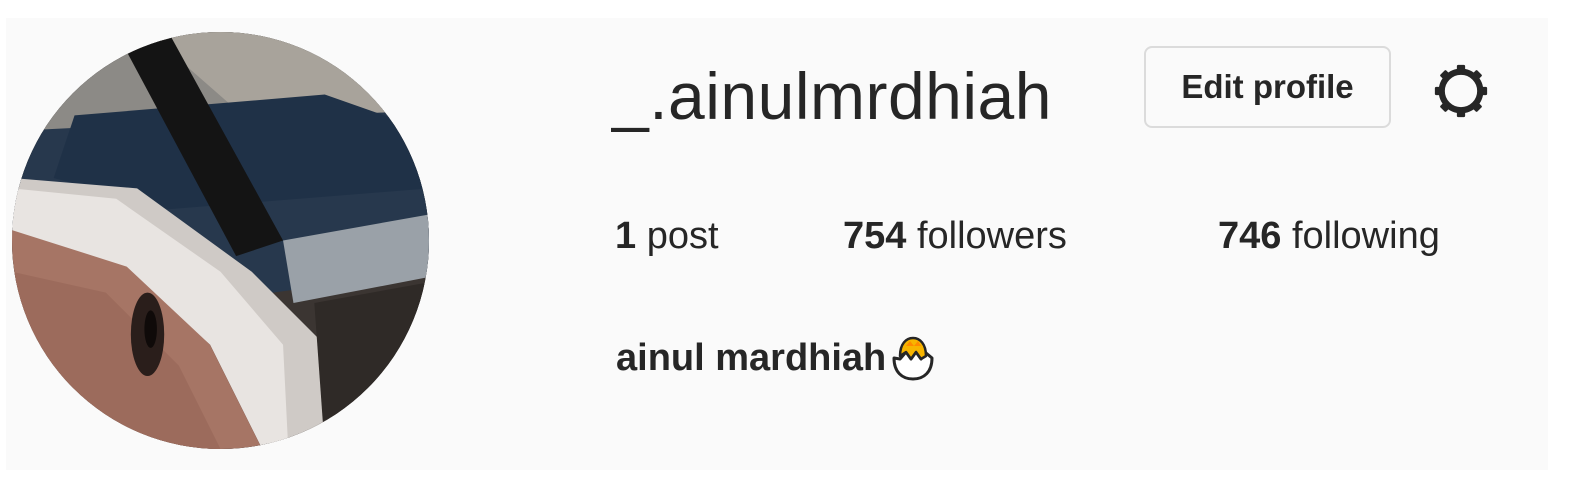  What do you see at coordinates (991, 236) in the screenshot?
I see `followers-count-label: followers` at bounding box center [991, 236].